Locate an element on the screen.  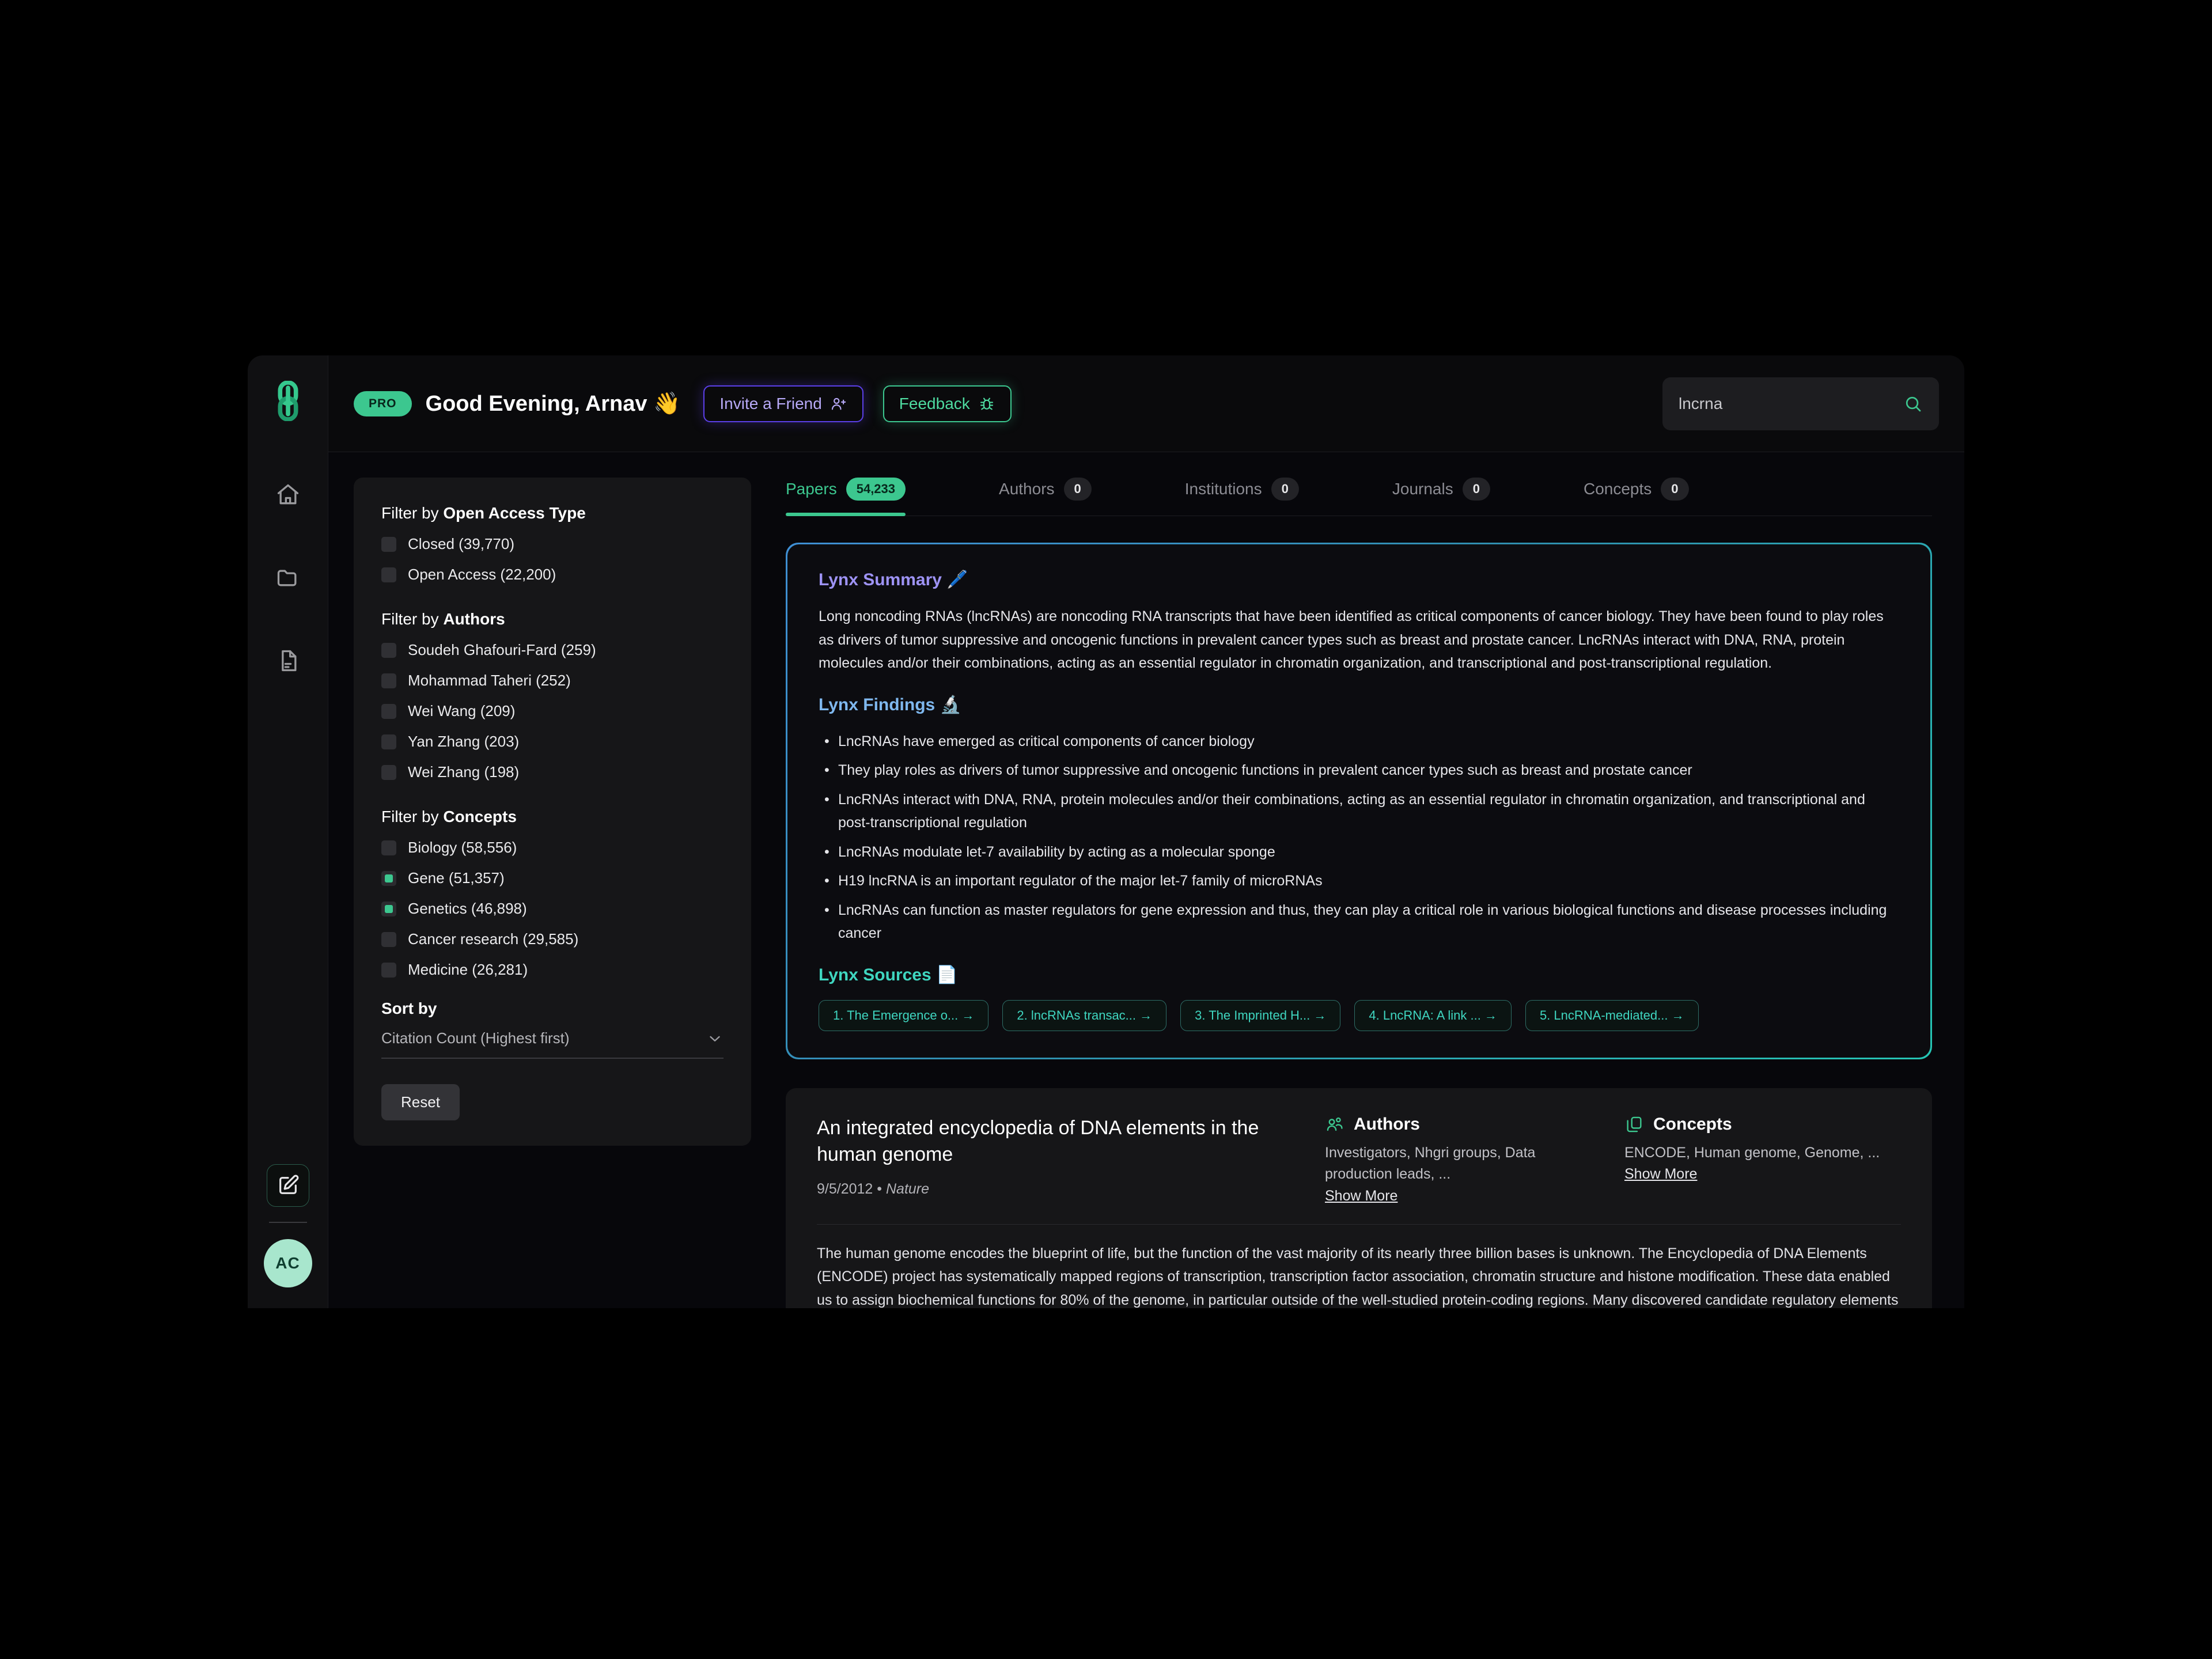
tab-label: Journals is located at coordinates (1422, 489).